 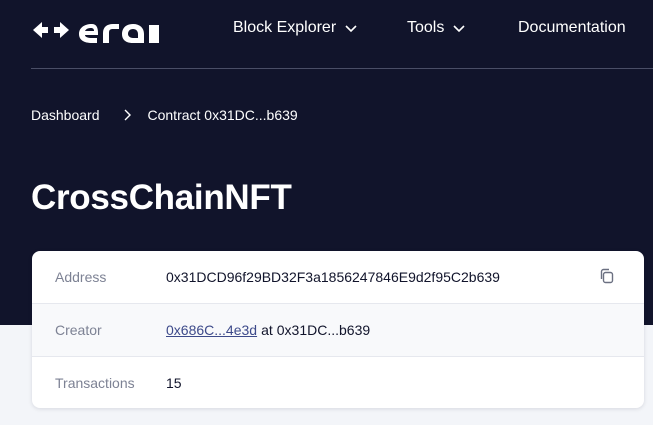 What do you see at coordinates (285, 27) in the screenshot?
I see `nav-label: Block Explorer` at bounding box center [285, 27].